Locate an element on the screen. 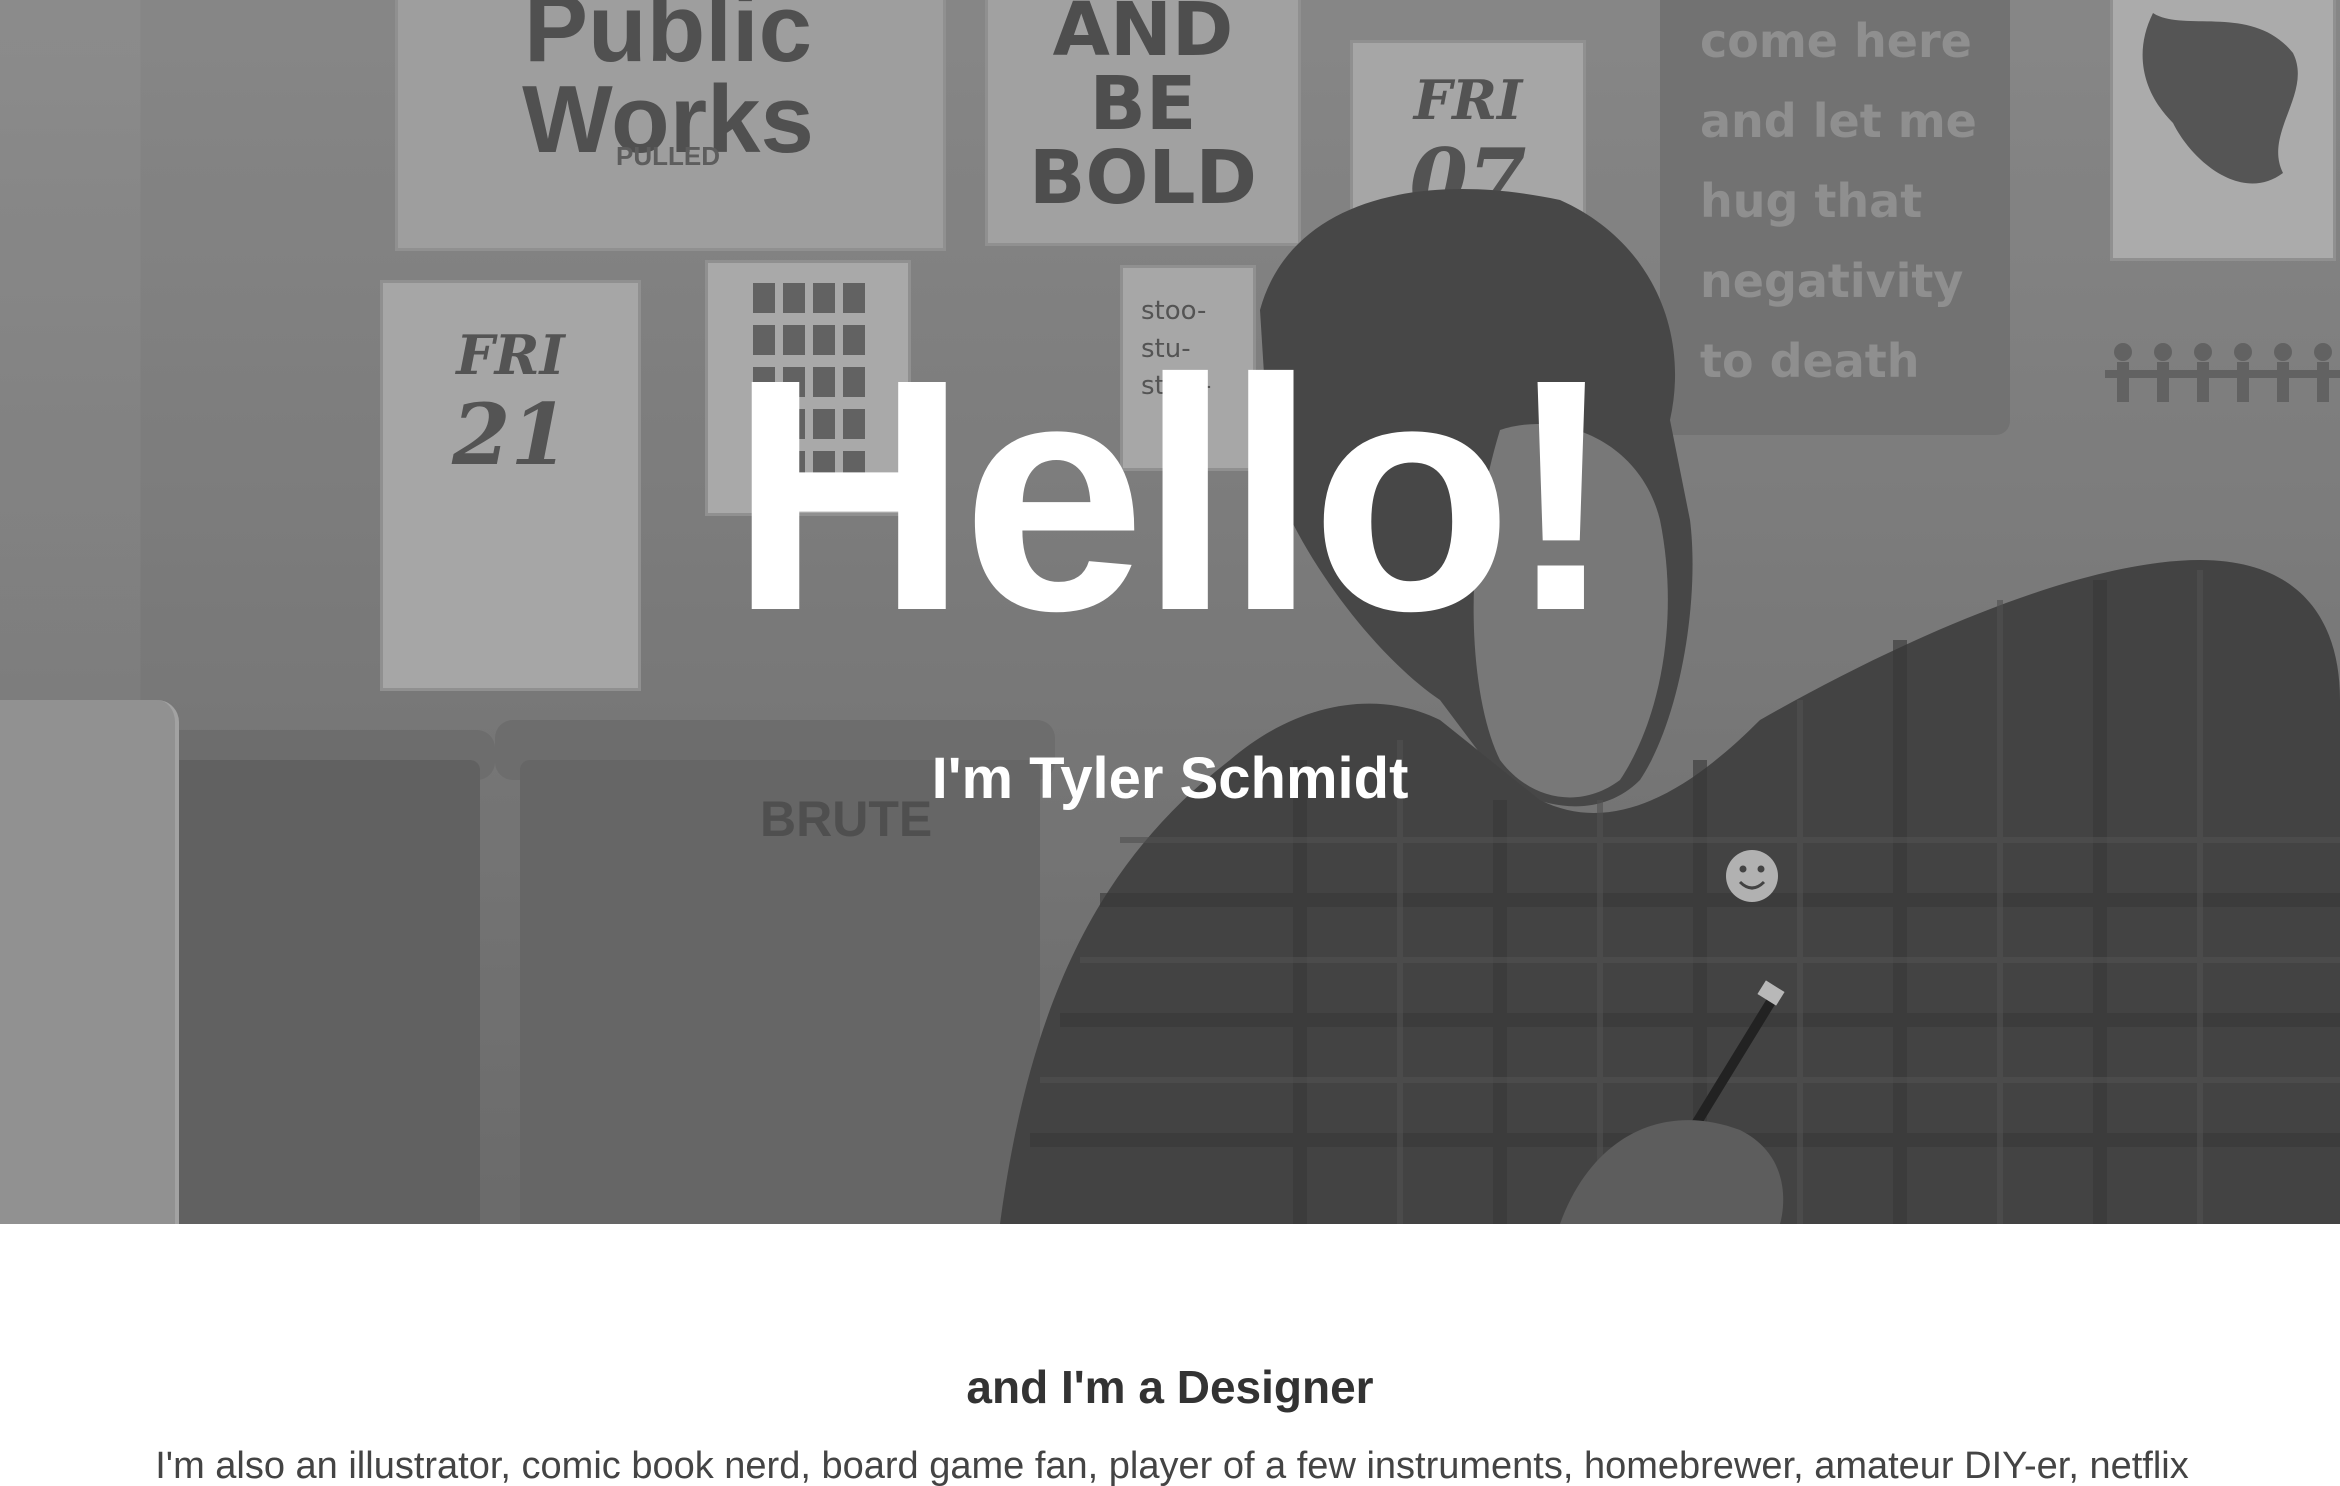  hero-subtitle: I'm Tyler Schmidt is located at coordinates (1170, 778).